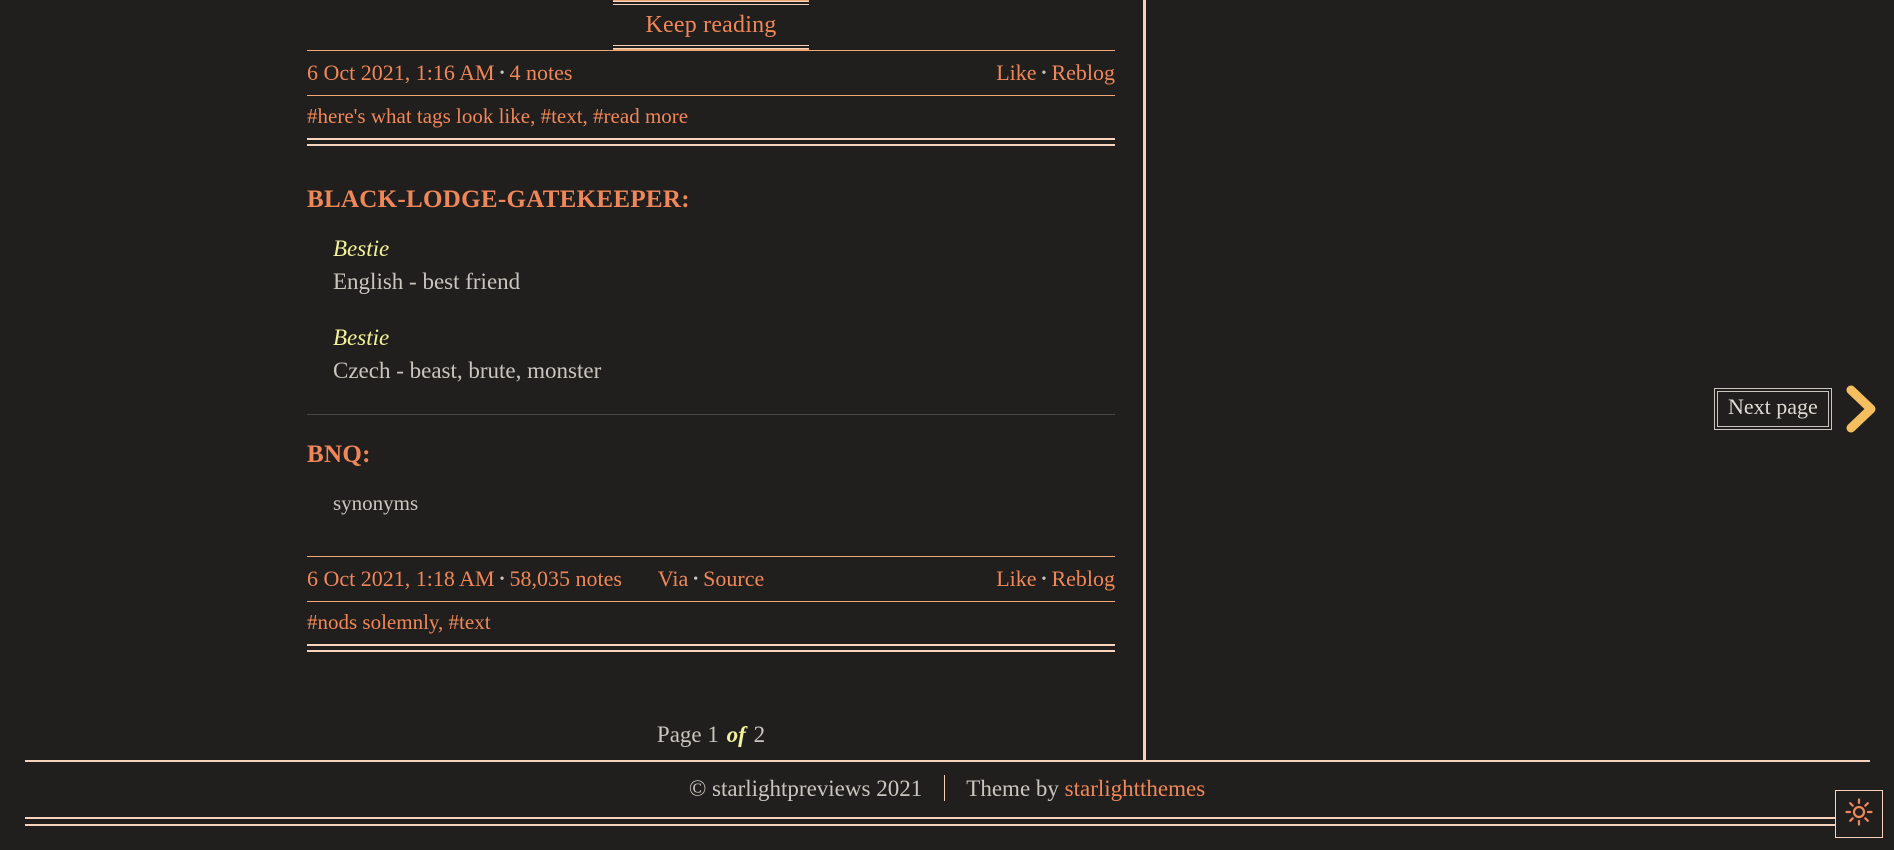 This screenshot has height=850, width=1894. I want to click on chevron-right-icon, so click(1861, 409).